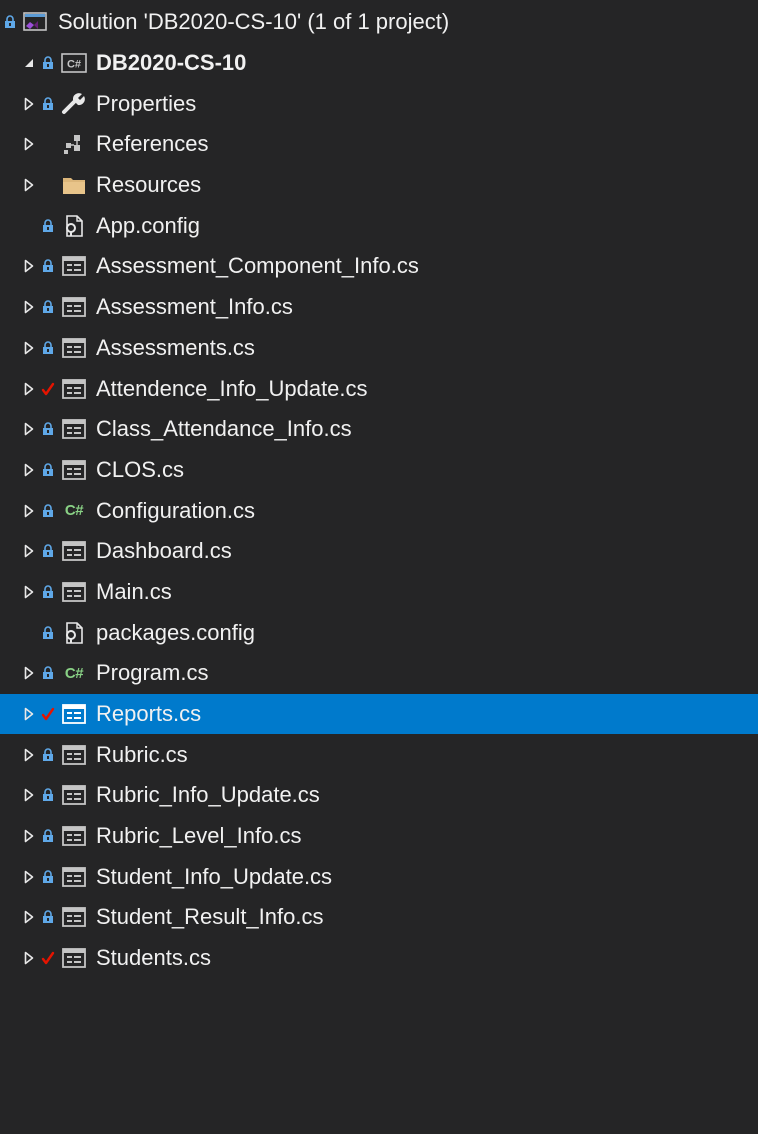 The height and width of the screenshot is (1134, 758). Describe the element at coordinates (214, 876) in the screenshot. I see `tree-item-label: Student_Info_Update.cs` at that location.